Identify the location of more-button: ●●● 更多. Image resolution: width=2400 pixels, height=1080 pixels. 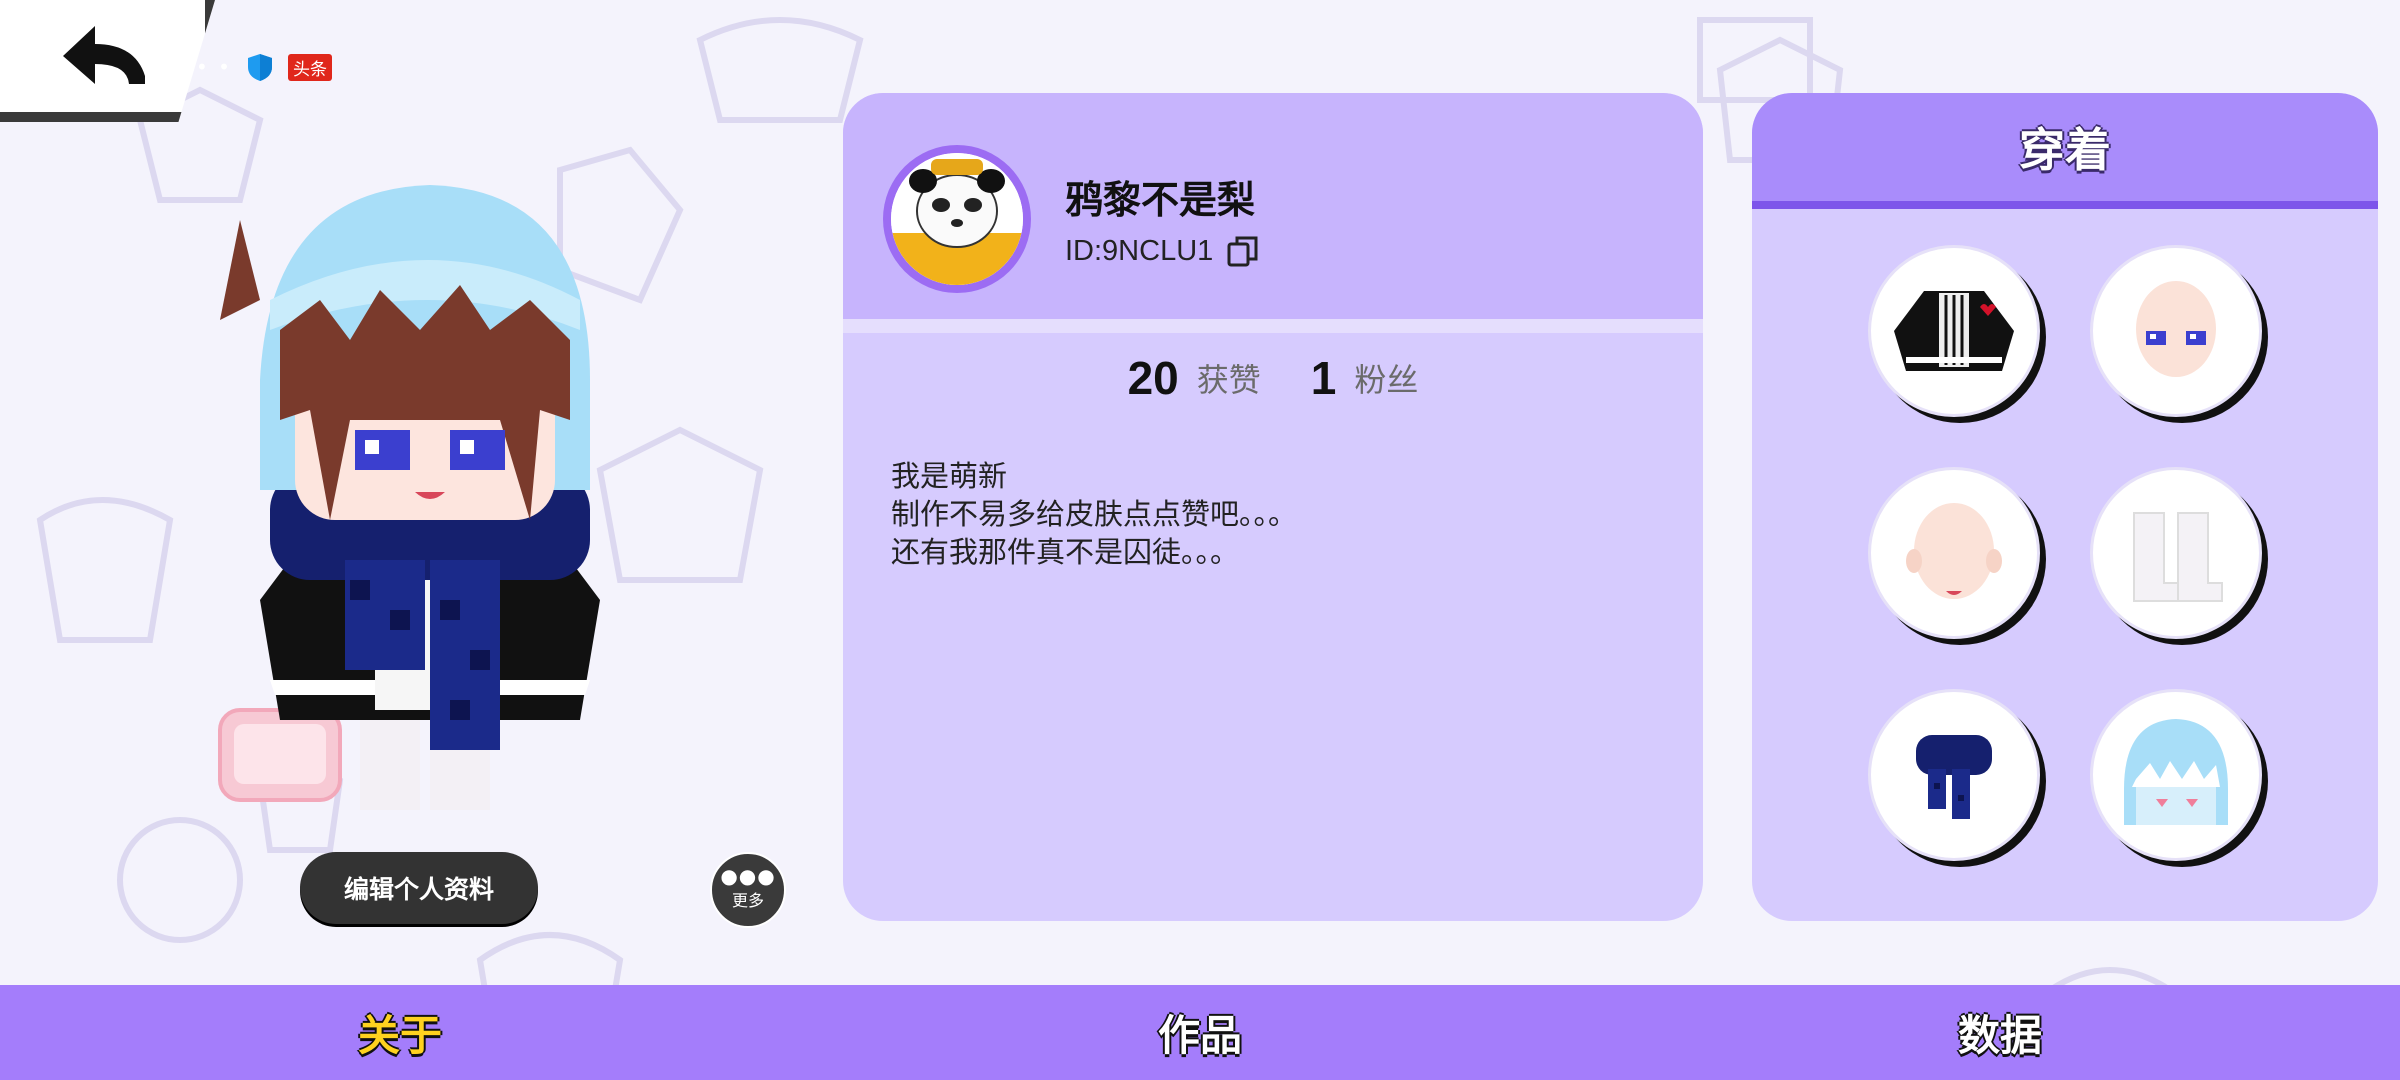
(748, 890).